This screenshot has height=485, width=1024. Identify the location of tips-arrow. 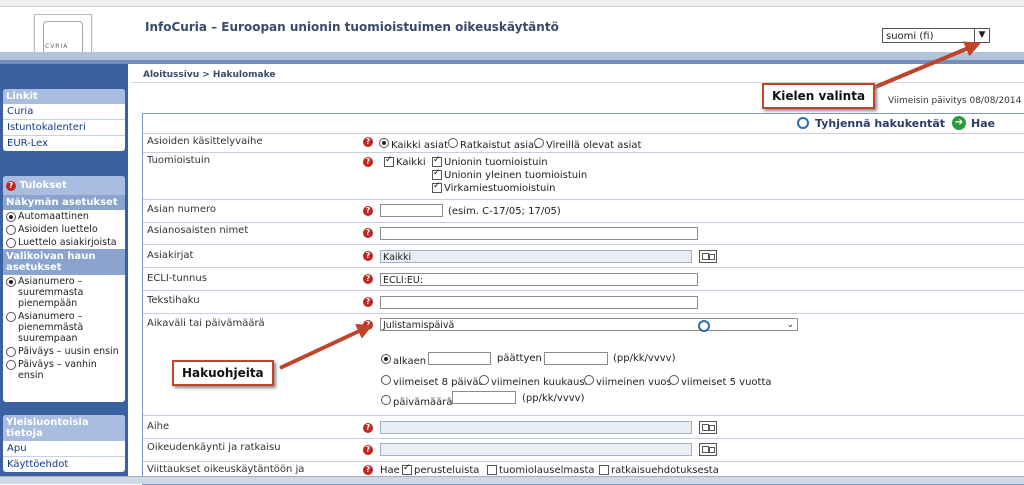
(326, 347).